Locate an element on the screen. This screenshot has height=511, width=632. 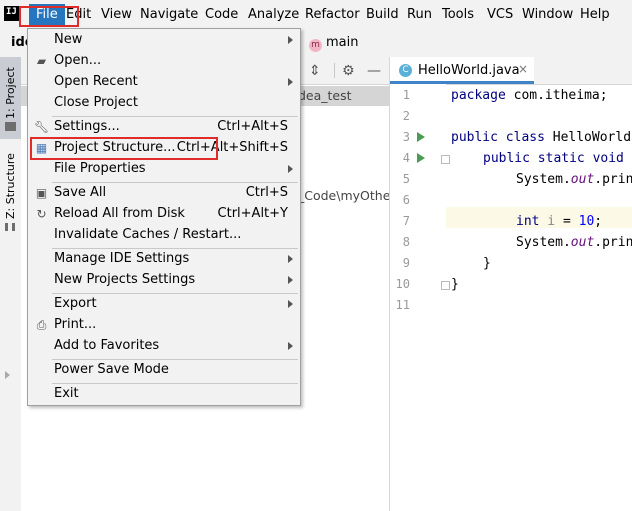
menu-item-label: Exit is located at coordinates (66, 393).